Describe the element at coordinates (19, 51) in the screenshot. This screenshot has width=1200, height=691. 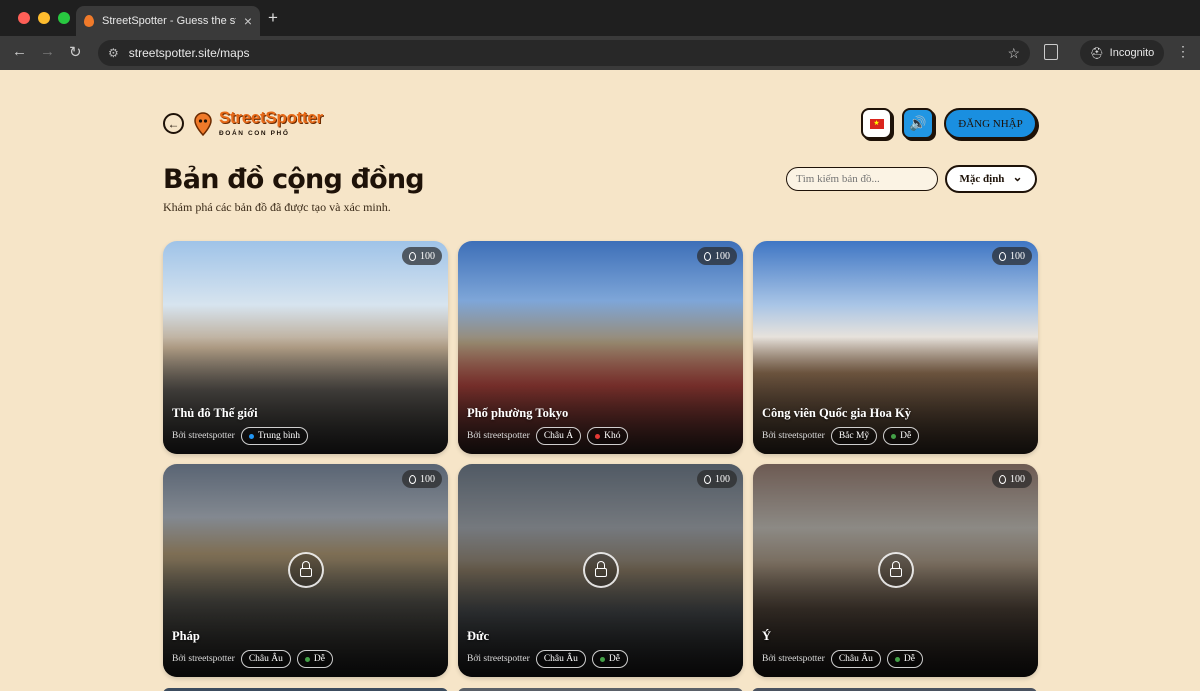
I see `back-arrow-icon: ←` at that location.